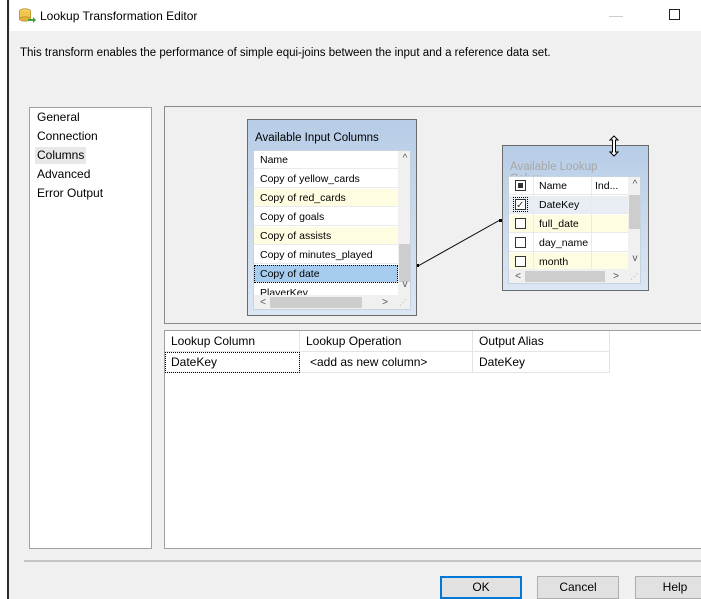 The image size is (701, 599). What do you see at coordinates (232, 341) in the screenshot?
I see `grid-header-lookup-column: Lookup Column` at bounding box center [232, 341].